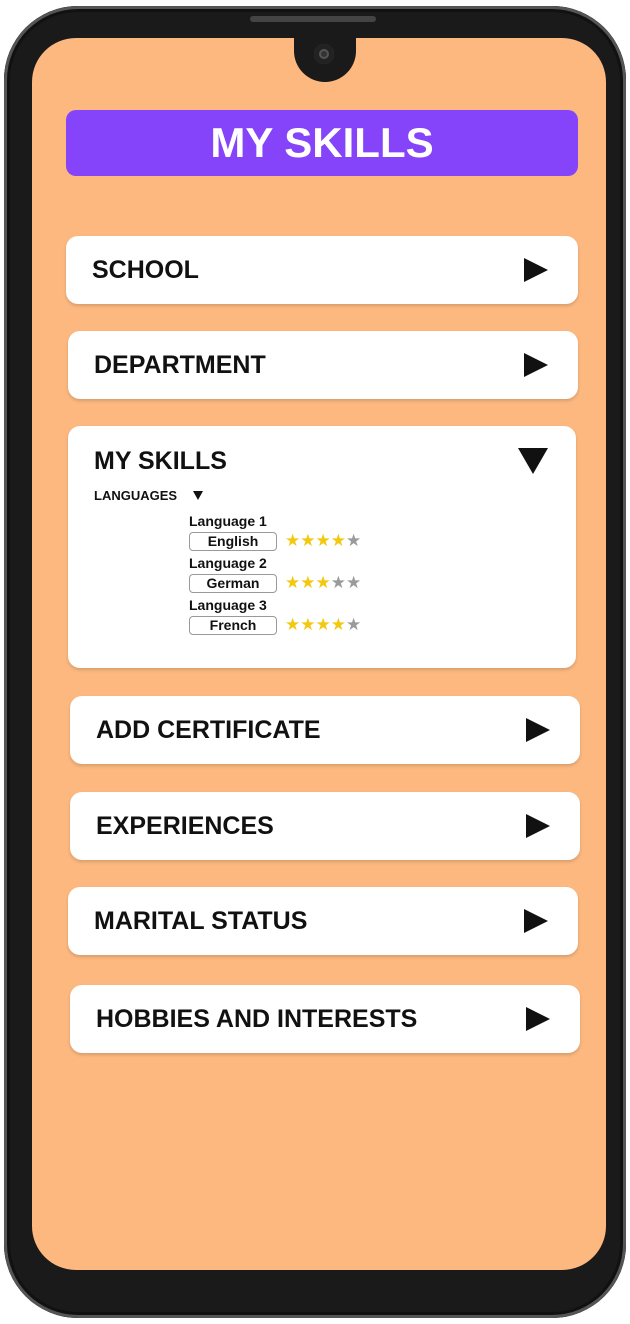 This screenshot has height=1324, width=630. I want to click on skills-panel-title: MY SKILLS, so click(160, 460).